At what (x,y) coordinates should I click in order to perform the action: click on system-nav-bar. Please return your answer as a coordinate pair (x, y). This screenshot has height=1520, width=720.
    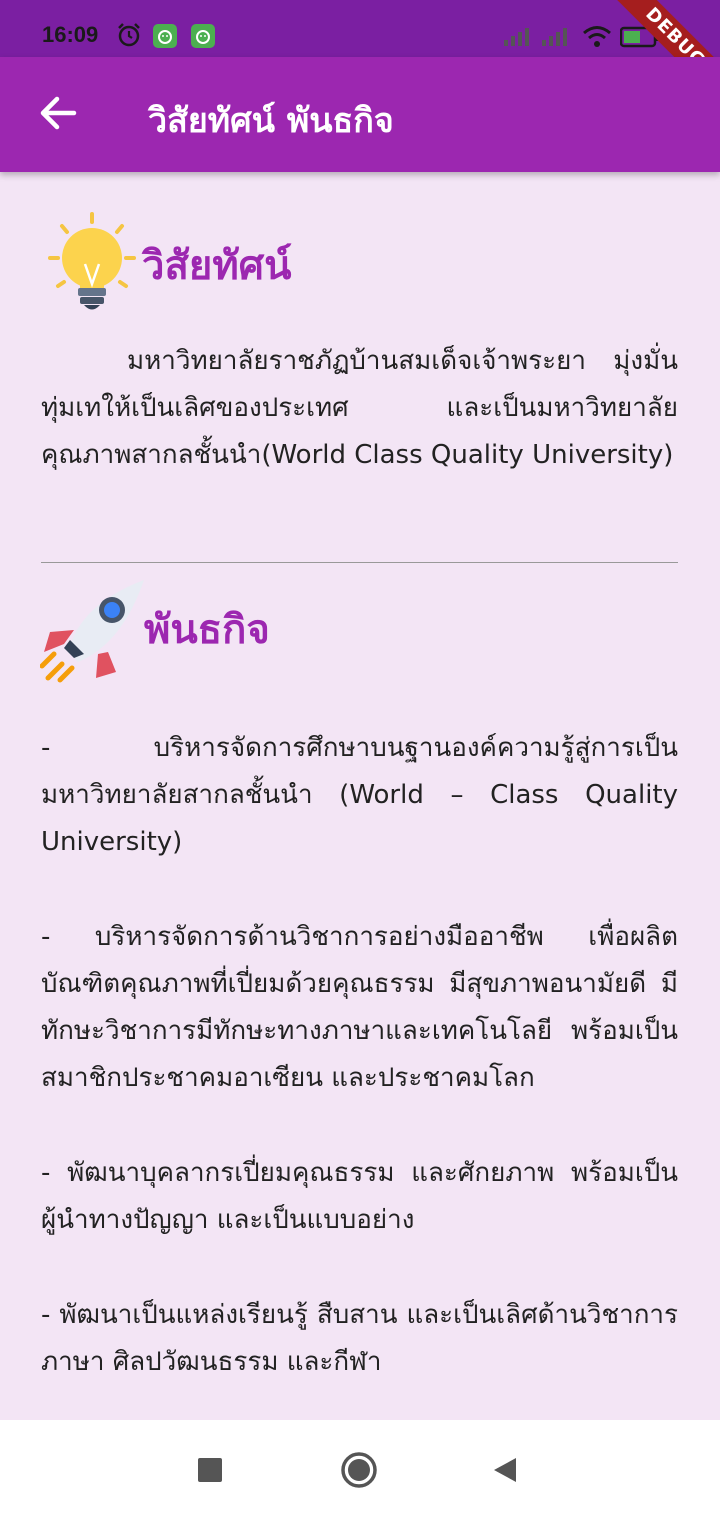
    Looking at the image, I should click on (360, 1470).